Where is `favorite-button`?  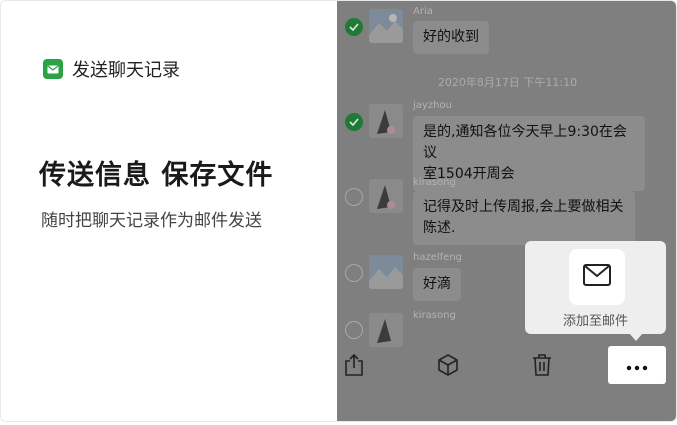 favorite-button is located at coordinates (448, 367).